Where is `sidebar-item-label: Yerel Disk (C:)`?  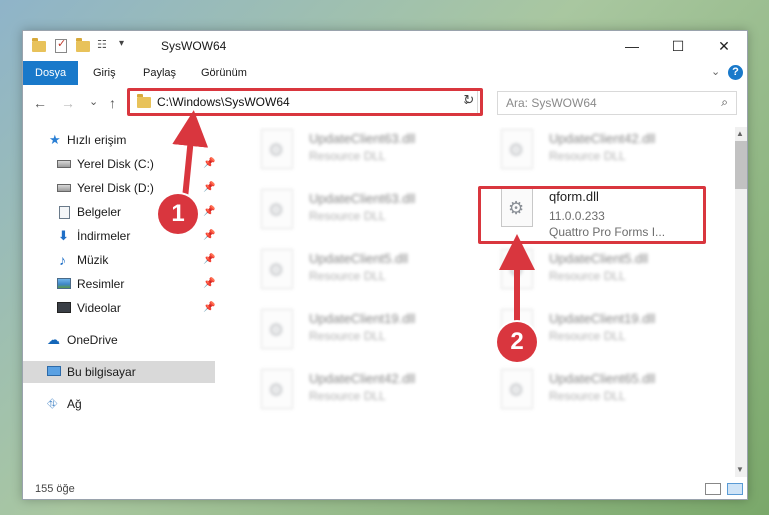
sidebar-item-label: Yerel Disk (C:) is located at coordinates (115, 164).